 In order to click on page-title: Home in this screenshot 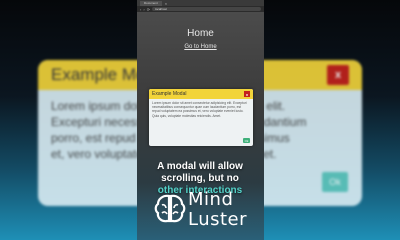, I will do `click(200, 33)`.